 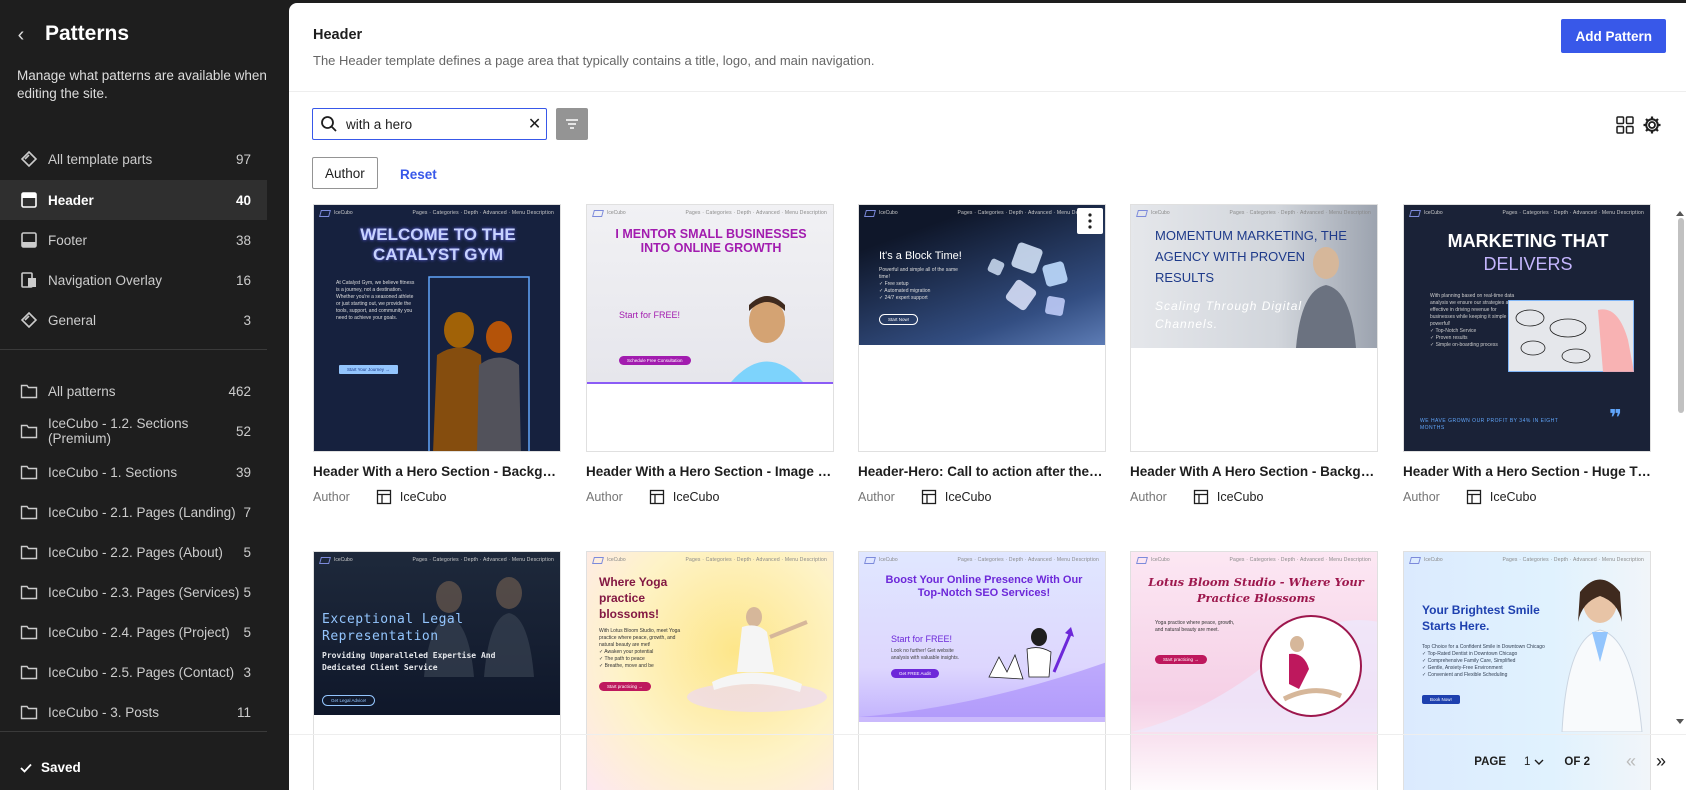 What do you see at coordinates (1661, 761) in the screenshot?
I see `next-page-icon: »` at bounding box center [1661, 761].